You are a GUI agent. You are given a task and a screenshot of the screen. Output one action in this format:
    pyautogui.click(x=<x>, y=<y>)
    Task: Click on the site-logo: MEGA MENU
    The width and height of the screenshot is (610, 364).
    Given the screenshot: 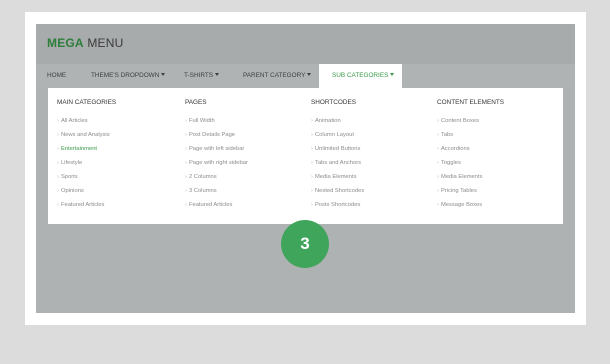 What is the action you would take?
    pyautogui.click(x=85, y=43)
    